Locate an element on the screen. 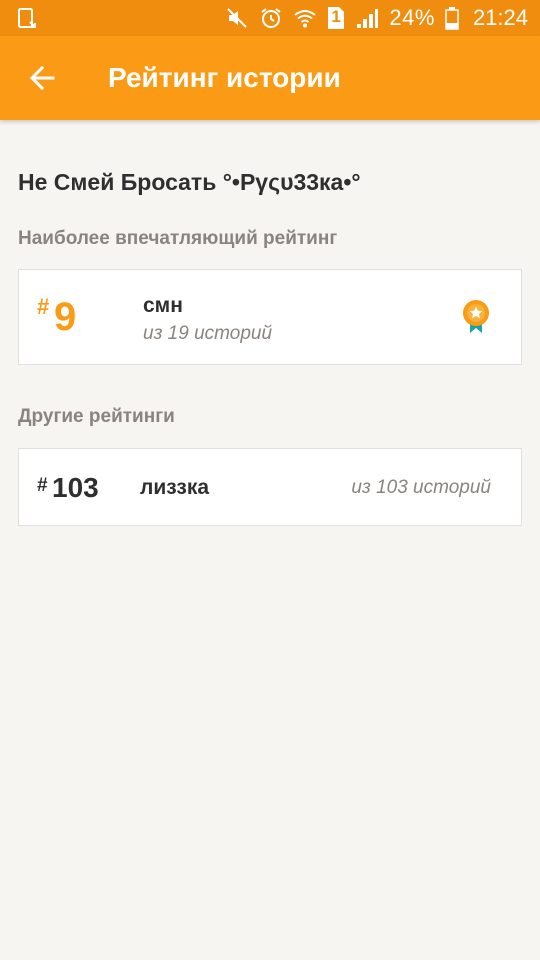 The width and height of the screenshot is (540, 960). sim-label: 1 is located at coordinates (336, 16).